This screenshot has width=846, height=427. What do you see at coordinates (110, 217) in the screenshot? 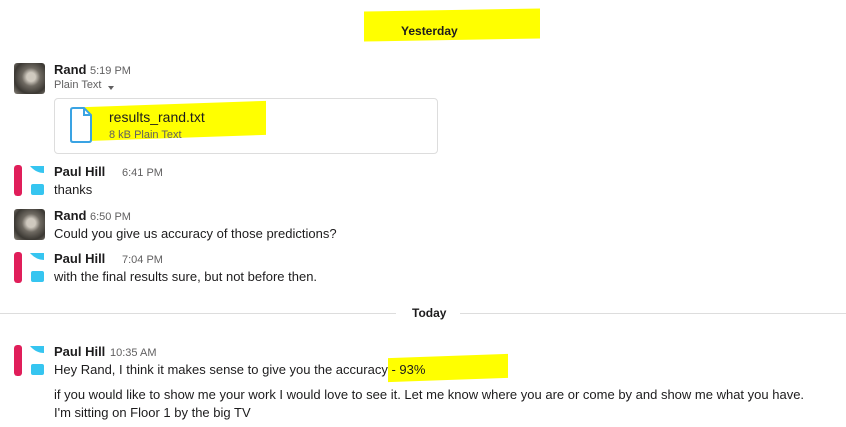
I see `message-timestamp: 6:50 PM` at bounding box center [110, 217].